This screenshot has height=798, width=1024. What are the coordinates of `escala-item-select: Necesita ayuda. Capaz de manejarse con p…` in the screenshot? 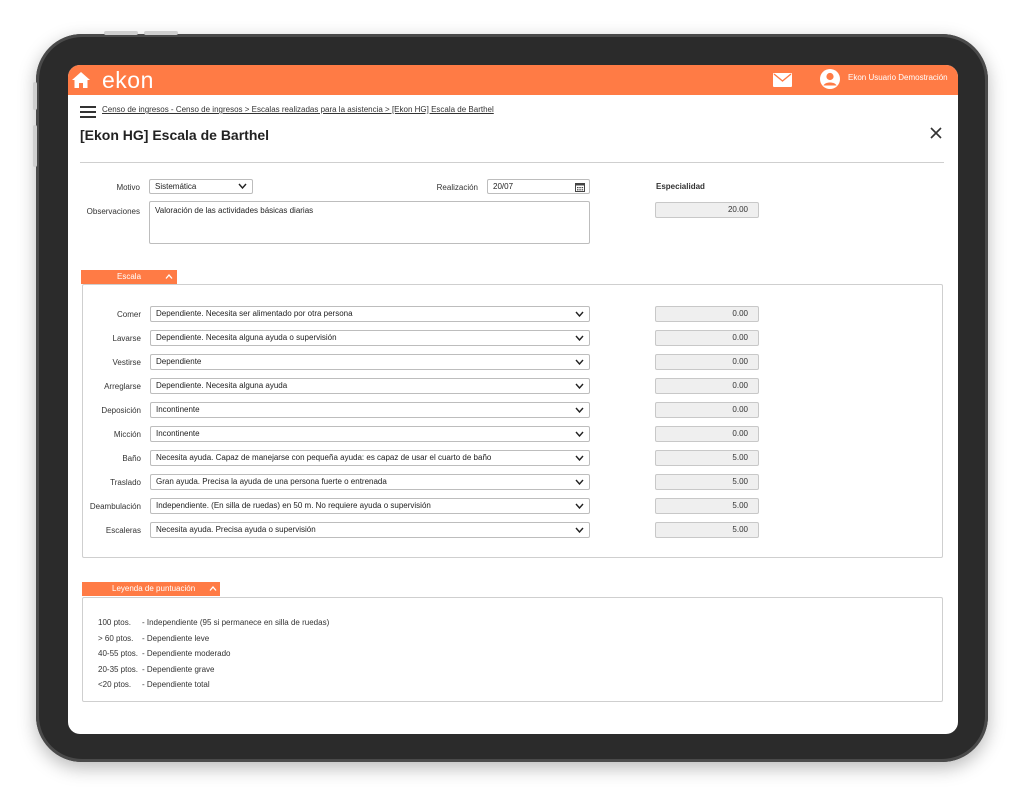 It's located at (370, 458).